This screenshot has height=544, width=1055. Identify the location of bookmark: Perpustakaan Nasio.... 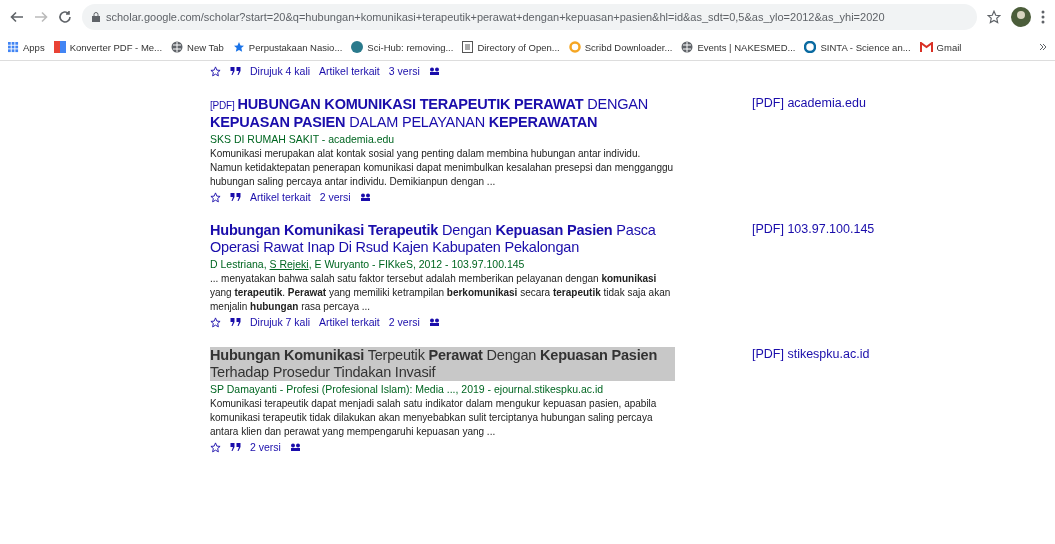
(287, 47).